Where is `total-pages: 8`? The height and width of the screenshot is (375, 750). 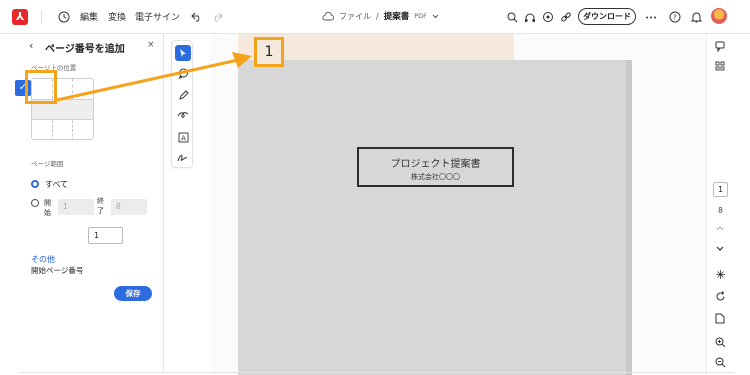 total-pages: 8 is located at coordinates (720, 210).